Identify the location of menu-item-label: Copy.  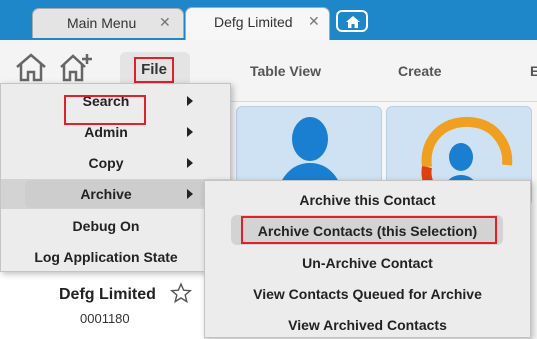
(106, 163).